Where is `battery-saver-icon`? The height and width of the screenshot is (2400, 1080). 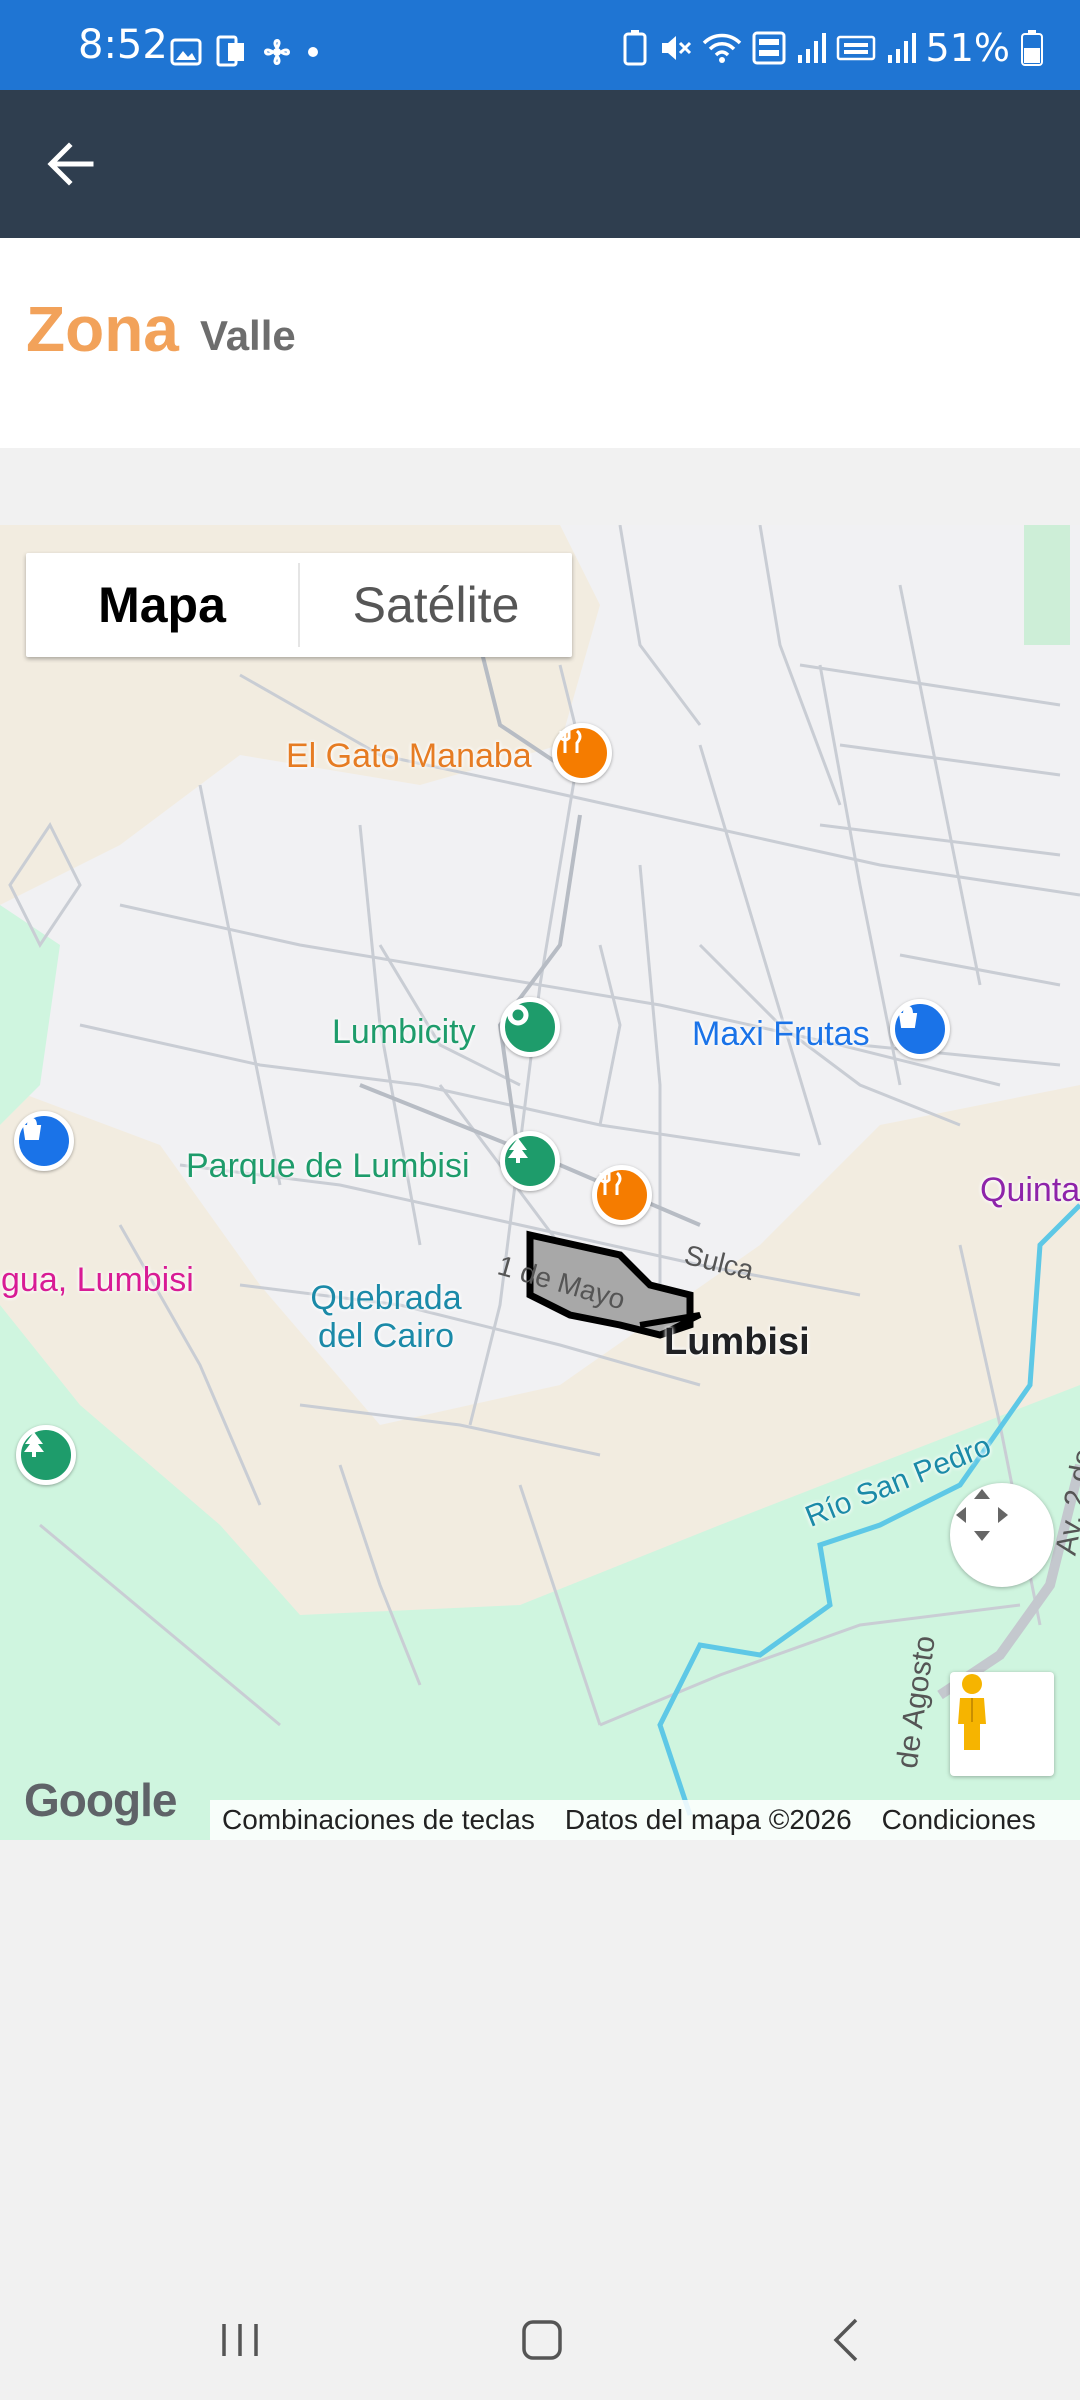
battery-saver-icon is located at coordinates (635, 48).